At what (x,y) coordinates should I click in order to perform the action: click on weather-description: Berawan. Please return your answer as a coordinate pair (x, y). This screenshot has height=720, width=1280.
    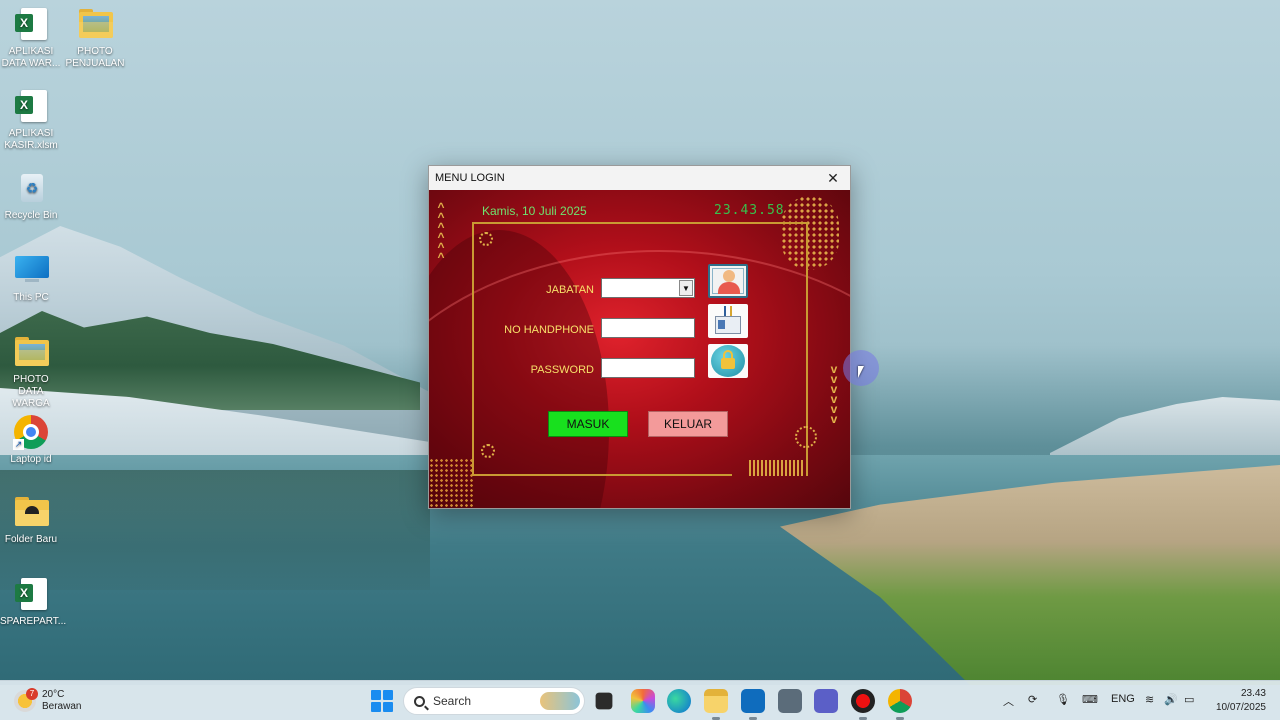
    Looking at the image, I should click on (62, 706).